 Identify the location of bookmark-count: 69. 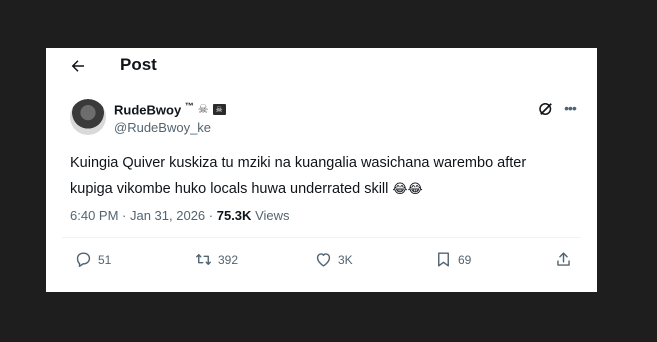
(465, 259).